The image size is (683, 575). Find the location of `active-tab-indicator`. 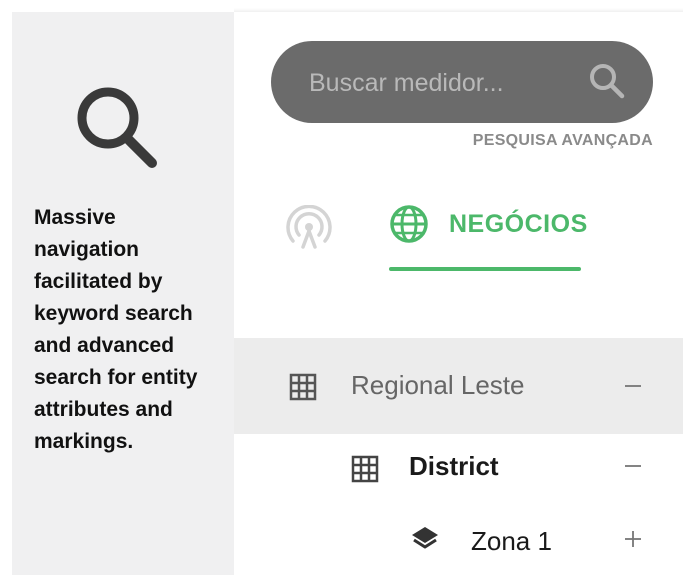

active-tab-indicator is located at coordinates (485, 269).